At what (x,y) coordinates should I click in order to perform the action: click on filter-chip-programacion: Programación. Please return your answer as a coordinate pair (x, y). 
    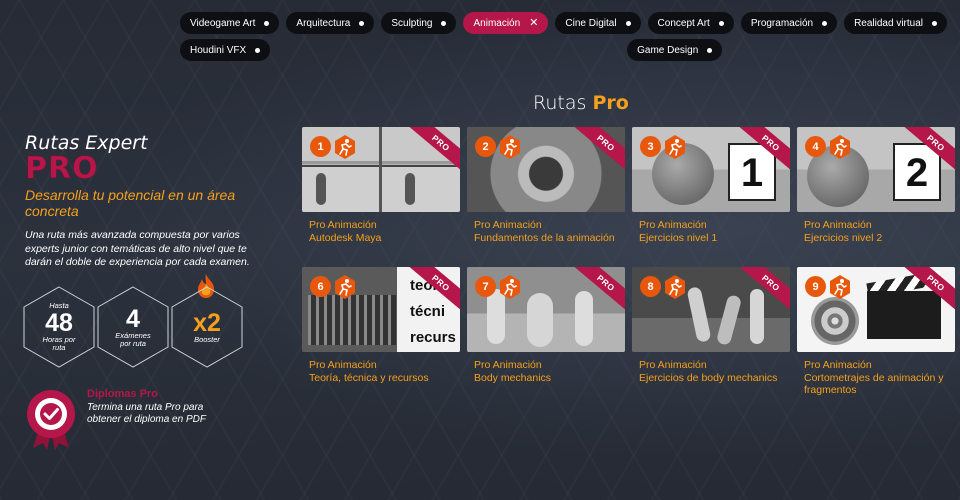
    Looking at the image, I should click on (789, 23).